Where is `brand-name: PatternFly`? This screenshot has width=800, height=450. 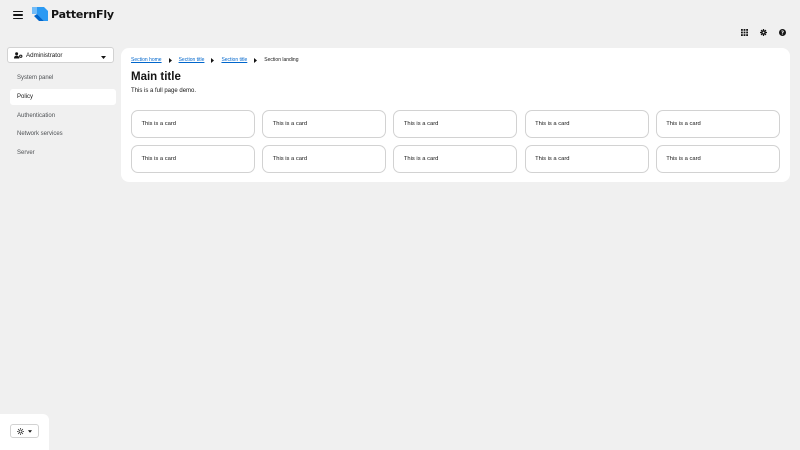 brand-name: PatternFly is located at coordinates (82, 14).